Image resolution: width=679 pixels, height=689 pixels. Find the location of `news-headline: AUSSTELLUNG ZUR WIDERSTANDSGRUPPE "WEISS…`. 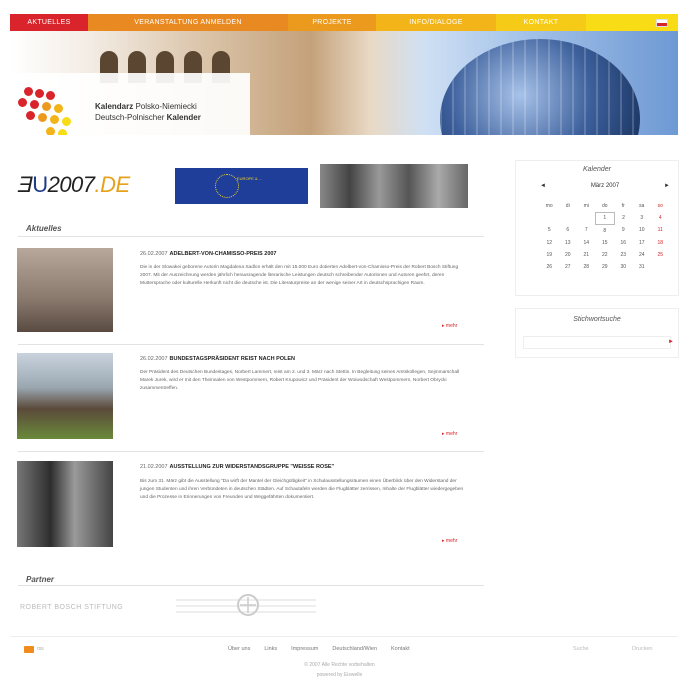

news-headline: AUSSTELLUNG ZUR WIDERSTANDSGRUPPE "WEISS… is located at coordinates (252, 467).